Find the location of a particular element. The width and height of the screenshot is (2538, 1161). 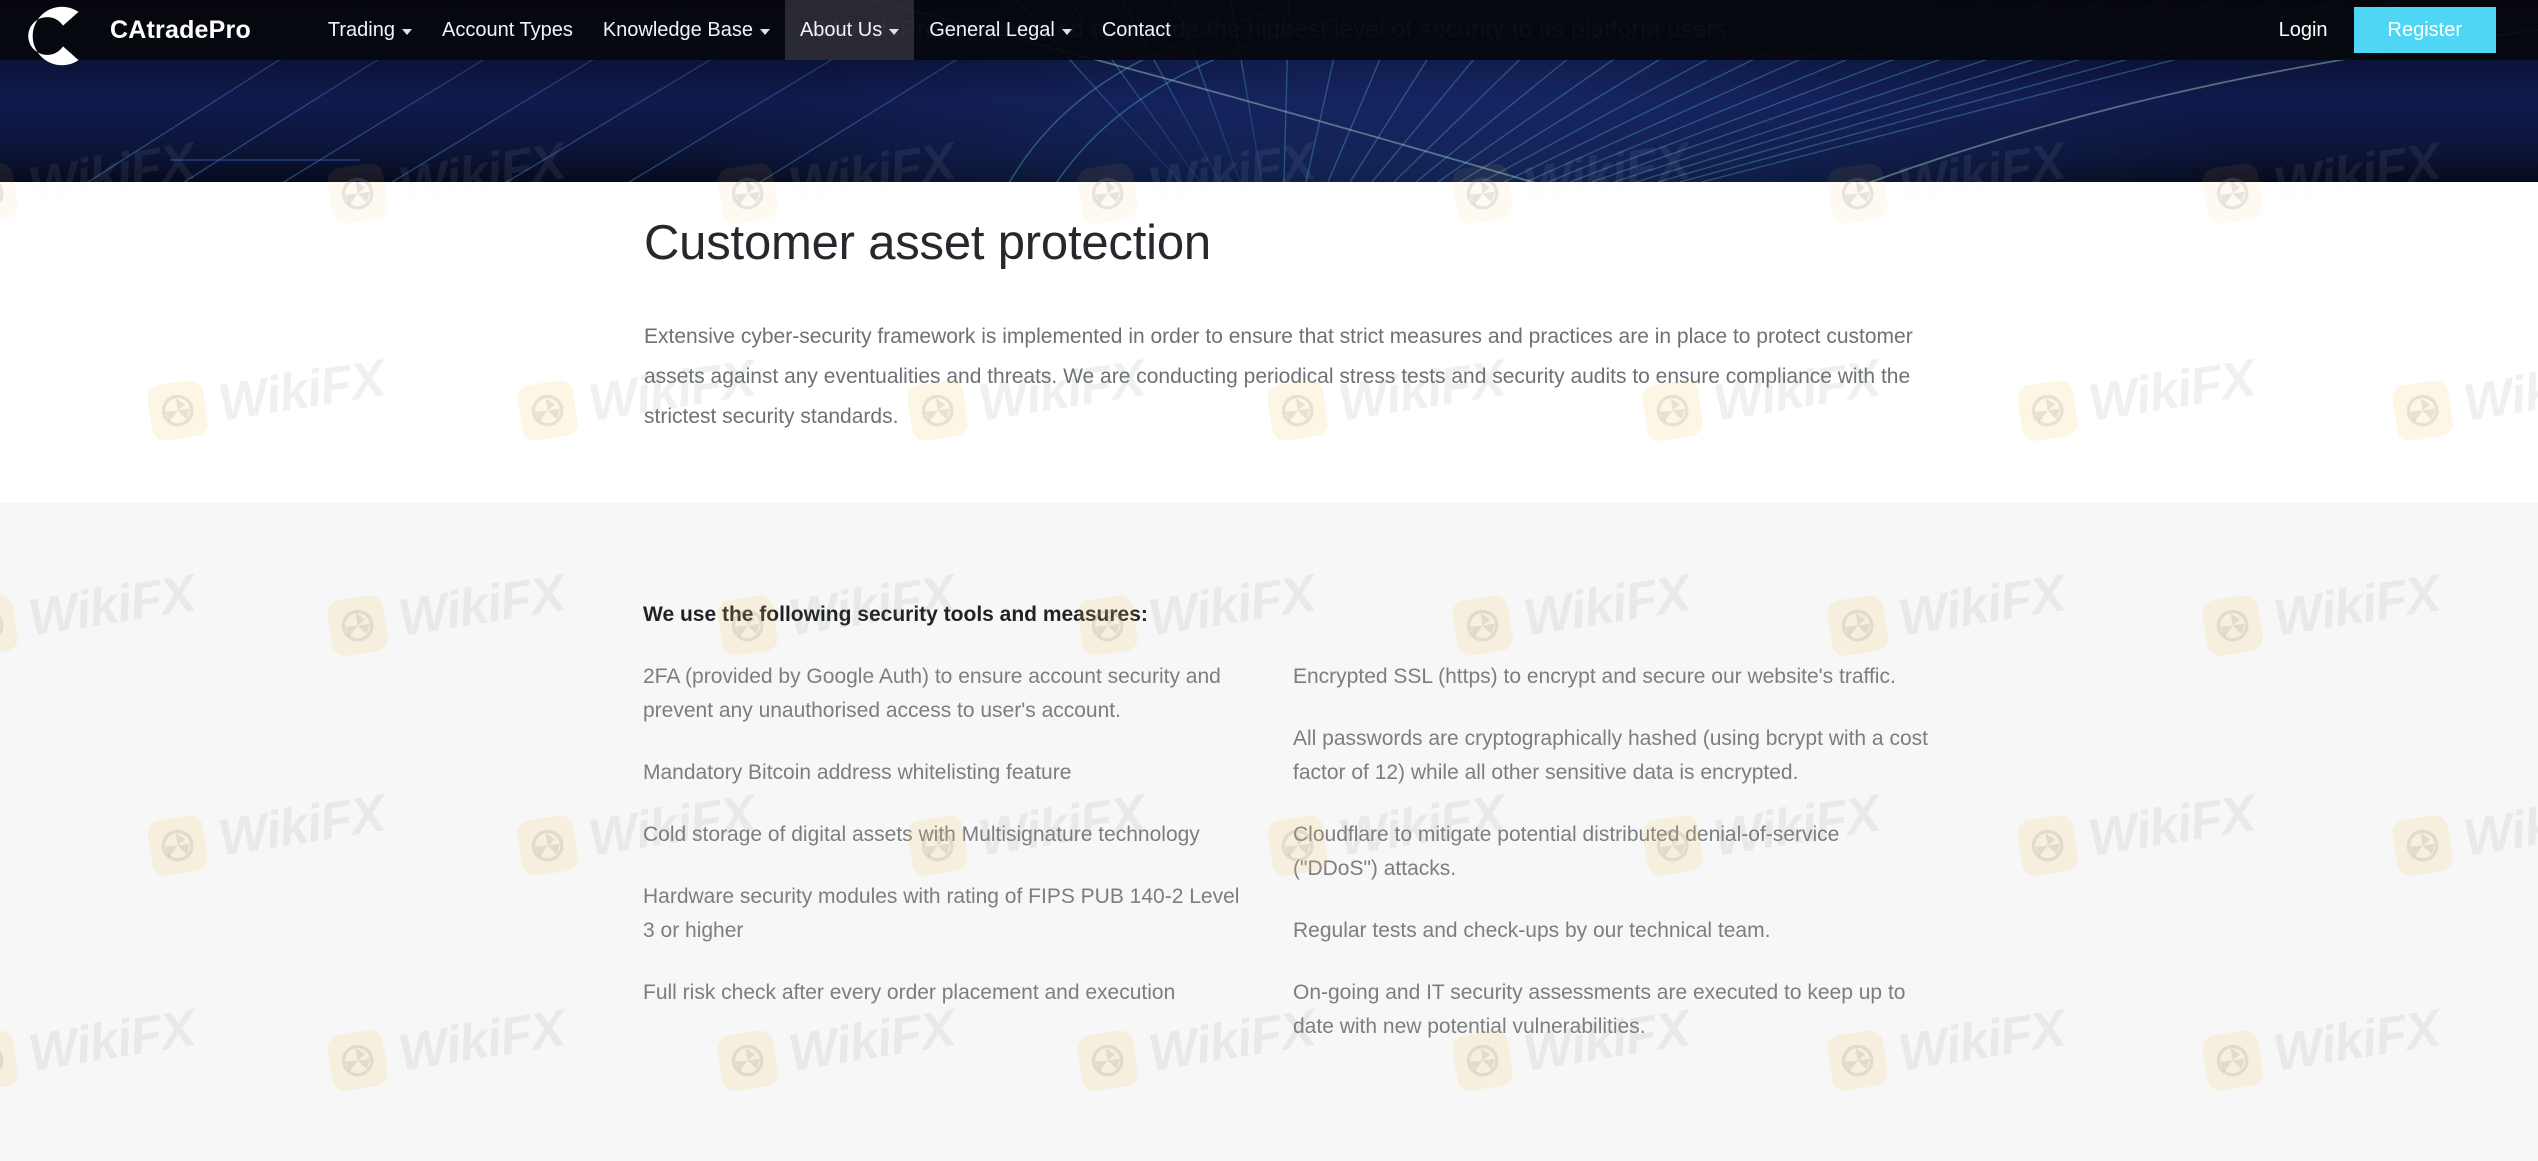

nav-item-label: Trading is located at coordinates (361, 29).